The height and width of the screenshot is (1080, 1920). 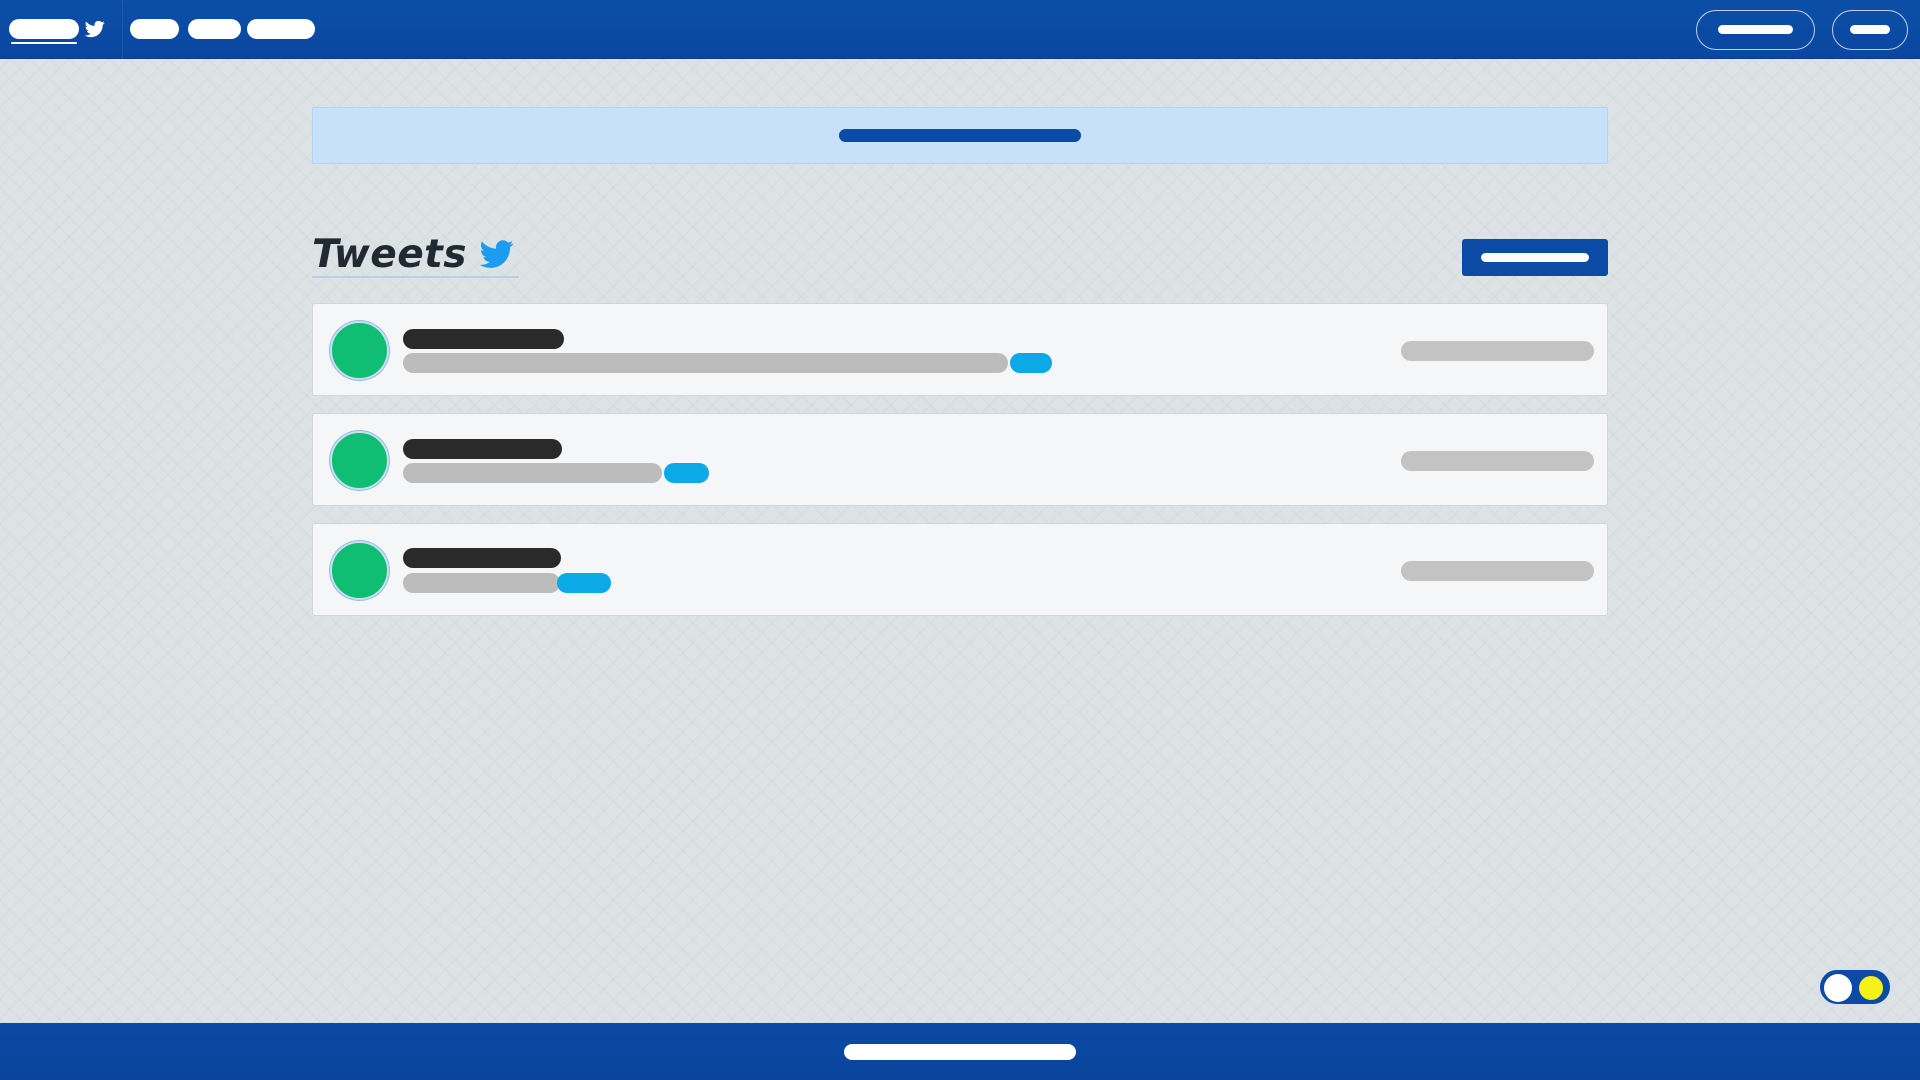 I want to click on login-button-label, so click(x=1870, y=29).